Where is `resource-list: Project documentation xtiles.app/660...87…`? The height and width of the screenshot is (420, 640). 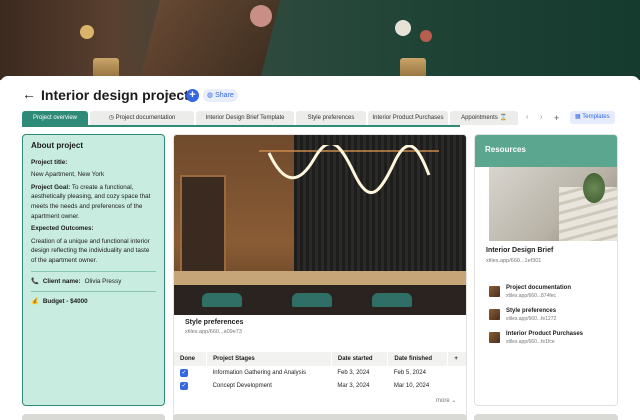 resource-list: Project documentation xtiles.app/660...87… is located at coordinates (536, 319).